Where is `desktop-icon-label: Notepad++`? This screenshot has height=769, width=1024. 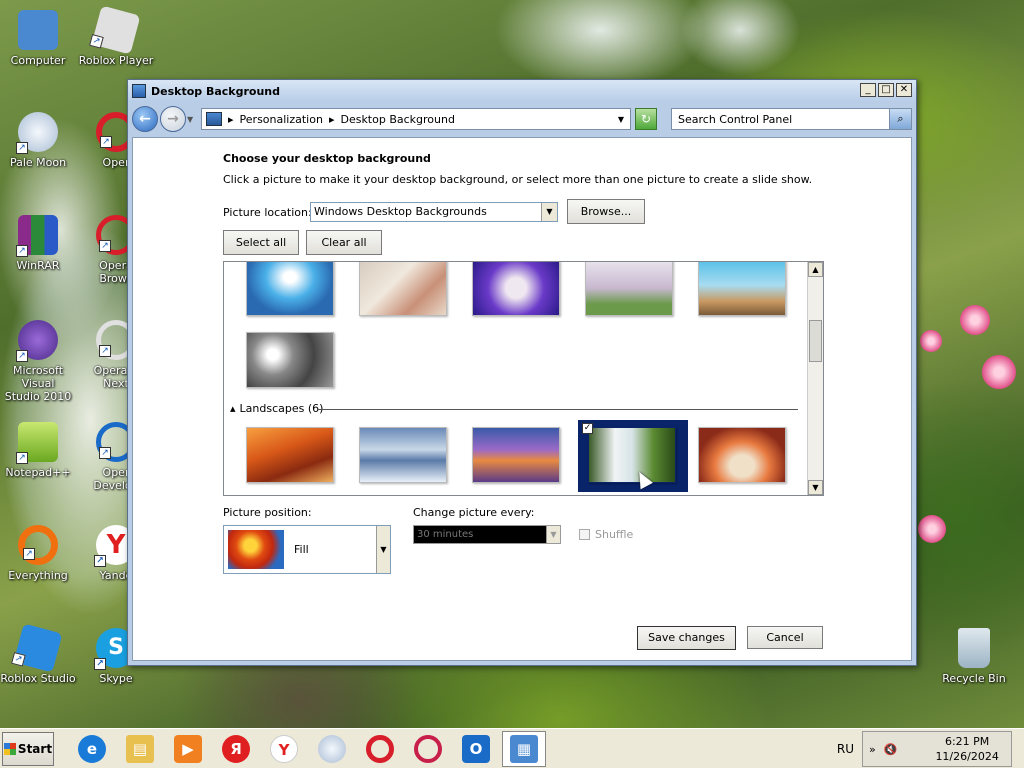 desktop-icon-label: Notepad++ is located at coordinates (38, 472).